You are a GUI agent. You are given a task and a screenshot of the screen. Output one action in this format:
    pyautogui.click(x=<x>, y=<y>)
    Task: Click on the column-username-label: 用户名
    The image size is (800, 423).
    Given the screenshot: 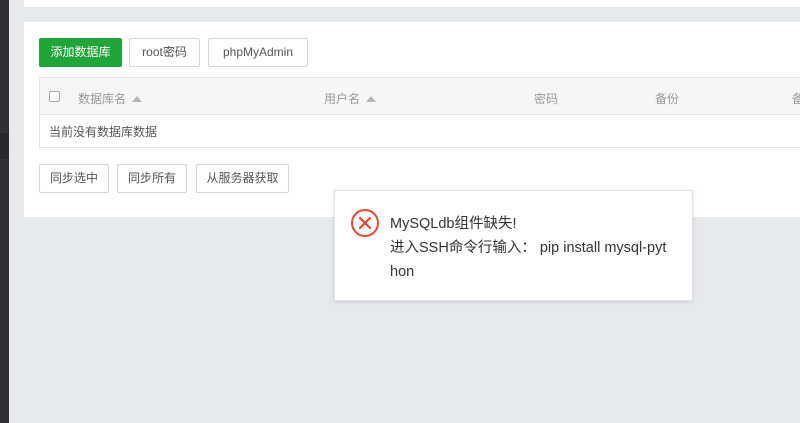 What is the action you would take?
    pyautogui.click(x=342, y=99)
    